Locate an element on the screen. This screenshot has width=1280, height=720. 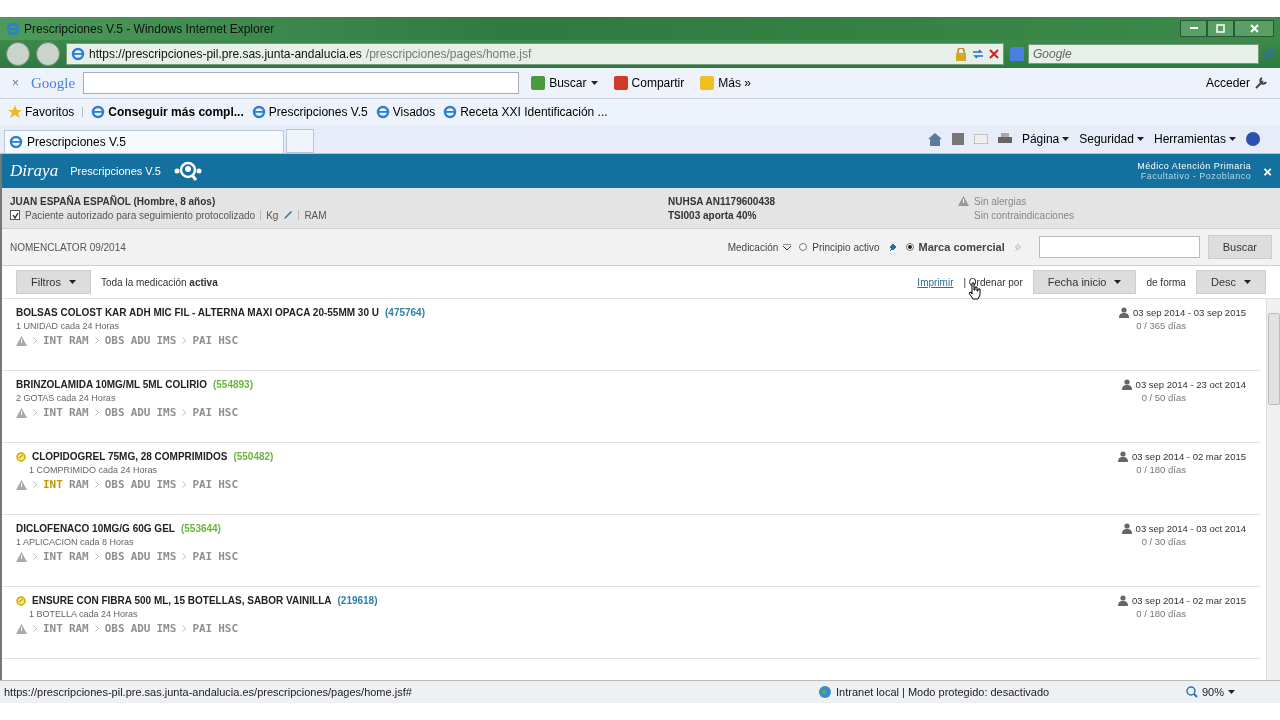
search-mode-radio: Principio activo is located at coordinates (839, 247).